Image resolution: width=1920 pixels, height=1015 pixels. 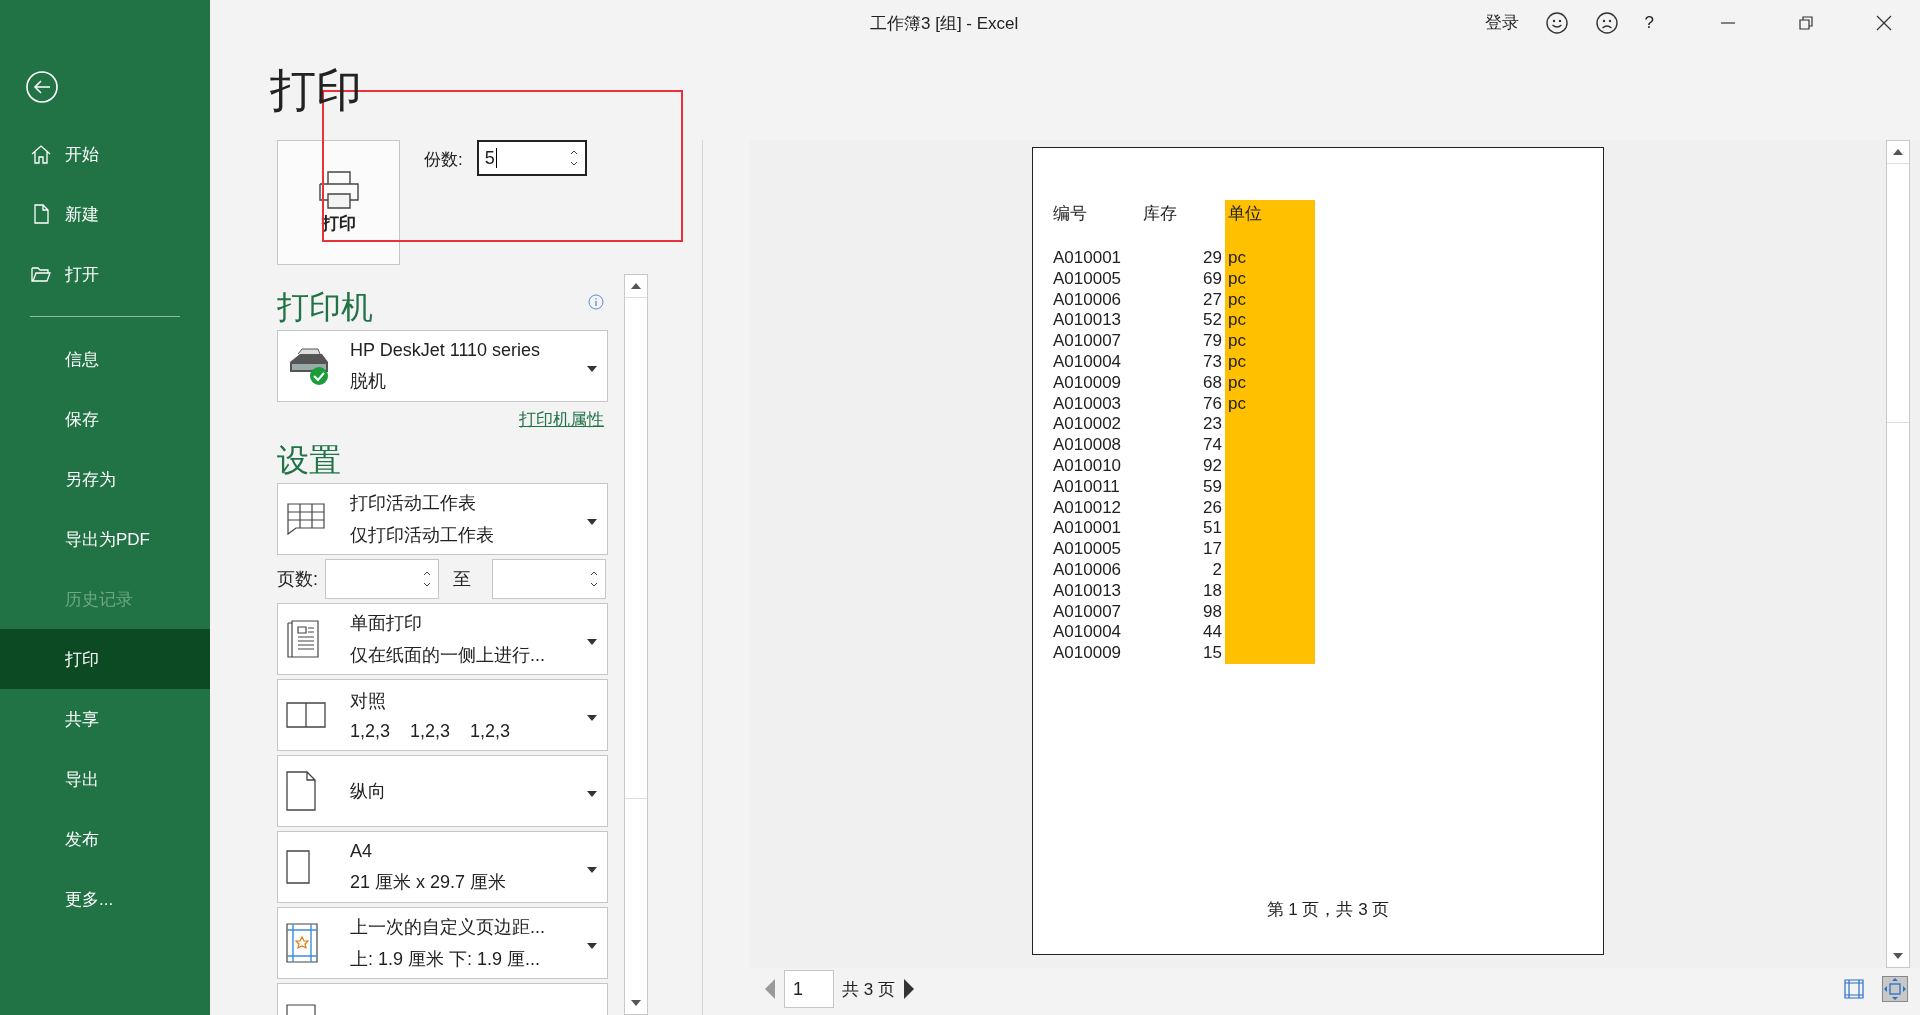 What do you see at coordinates (908, 989) in the screenshot?
I see `next-page-button` at bounding box center [908, 989].